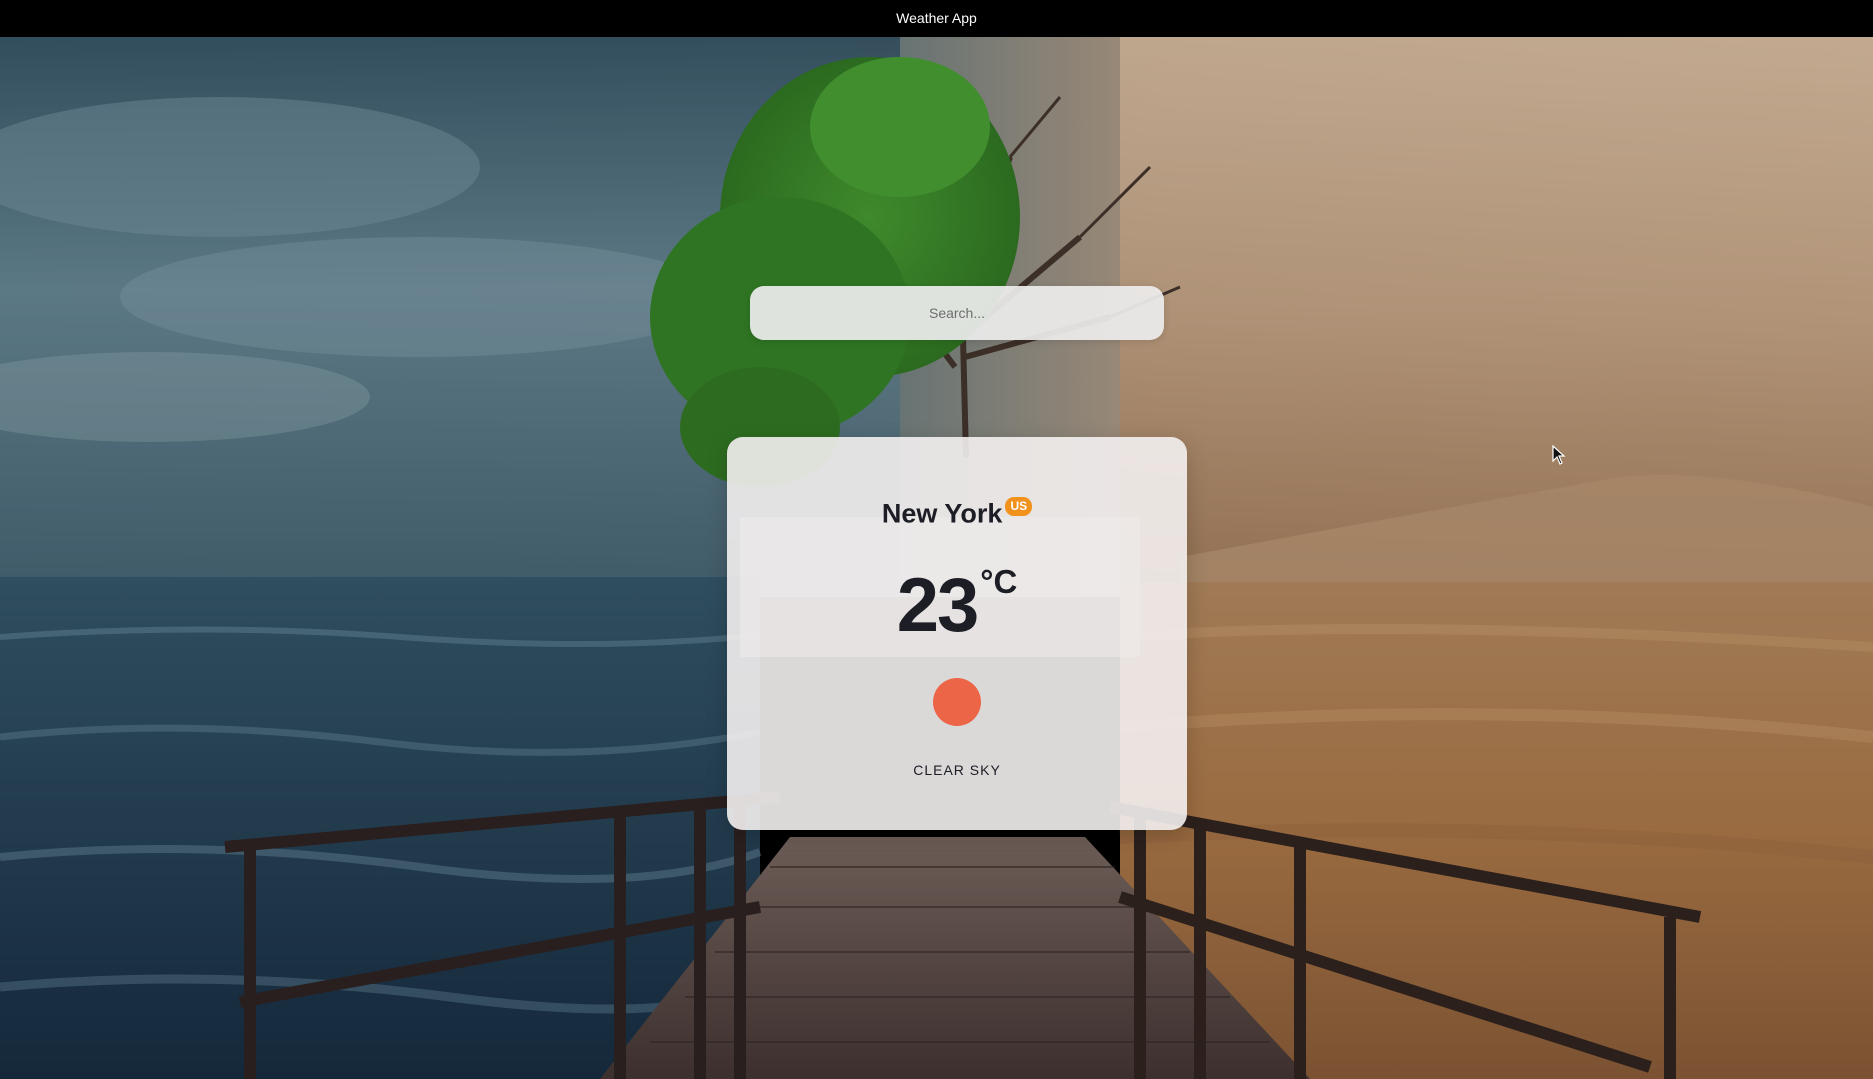  Describe the element at coordinates (957, 702) in the screenshot. I see `sun-icon` at that location.